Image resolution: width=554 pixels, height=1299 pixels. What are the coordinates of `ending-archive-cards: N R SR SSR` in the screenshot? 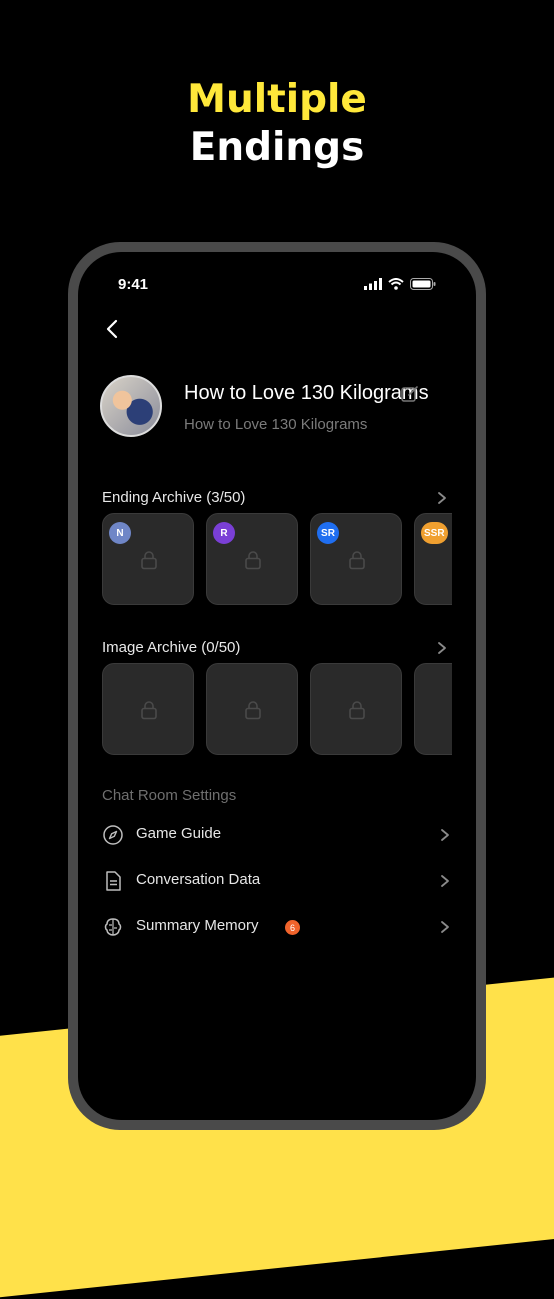 It's located at (277, 560).